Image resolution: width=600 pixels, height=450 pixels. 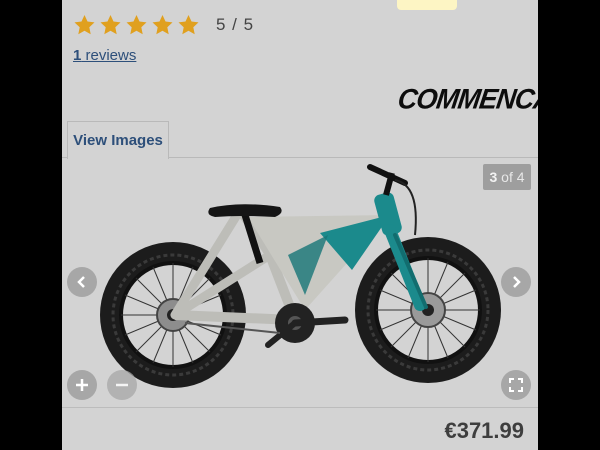 What do you see at coordinates (111, 55) in the screenshot?
I see `reviews-label: reviews` at bounding box center [111, 55].